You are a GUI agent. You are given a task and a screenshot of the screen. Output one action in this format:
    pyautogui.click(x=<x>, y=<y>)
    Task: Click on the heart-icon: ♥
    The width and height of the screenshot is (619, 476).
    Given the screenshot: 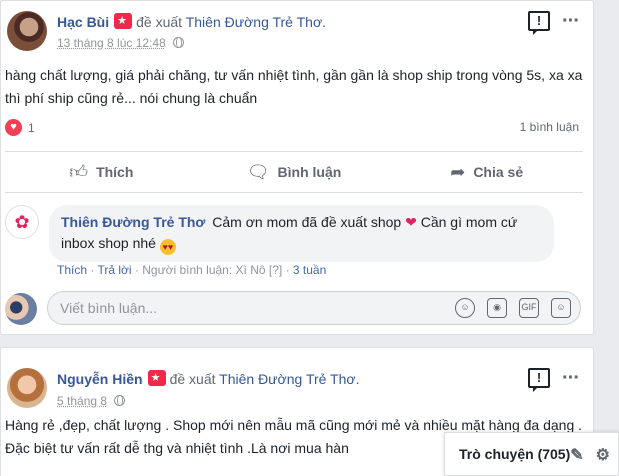 What is the action you would take?
    pyautogui.click(x=13, y=127)
    